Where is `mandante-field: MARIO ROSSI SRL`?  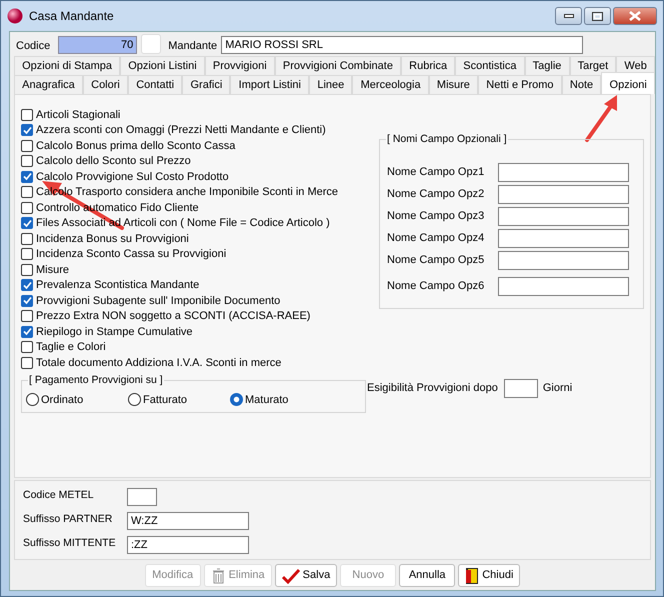
mandante-field: MARIO ROSSI SRL is located at coordinates (402, 45).